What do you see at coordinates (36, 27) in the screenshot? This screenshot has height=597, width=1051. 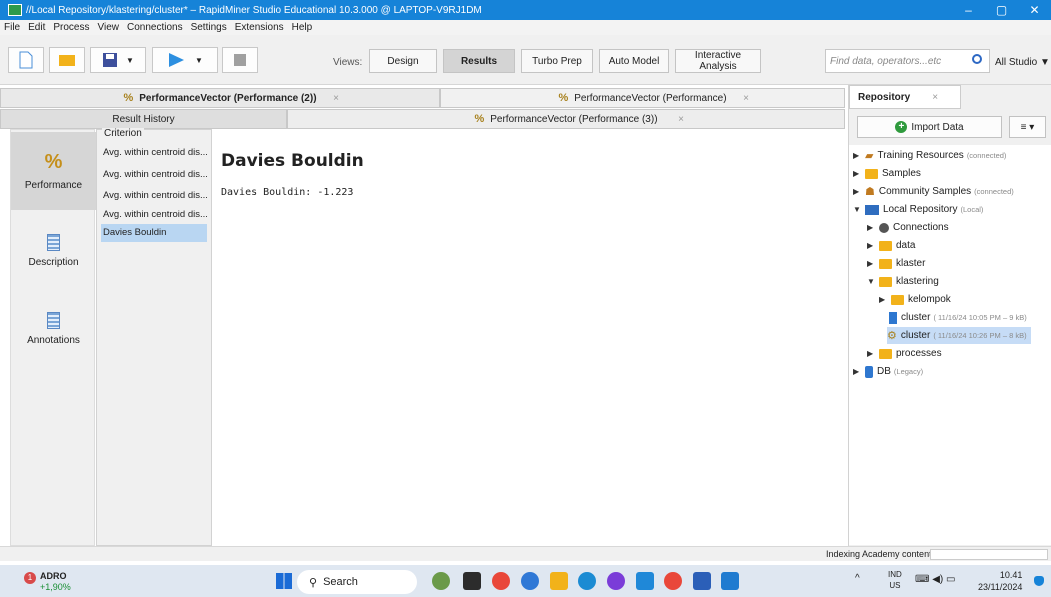 I see `menu-edit: Edit` at bounding box center [36, 27].